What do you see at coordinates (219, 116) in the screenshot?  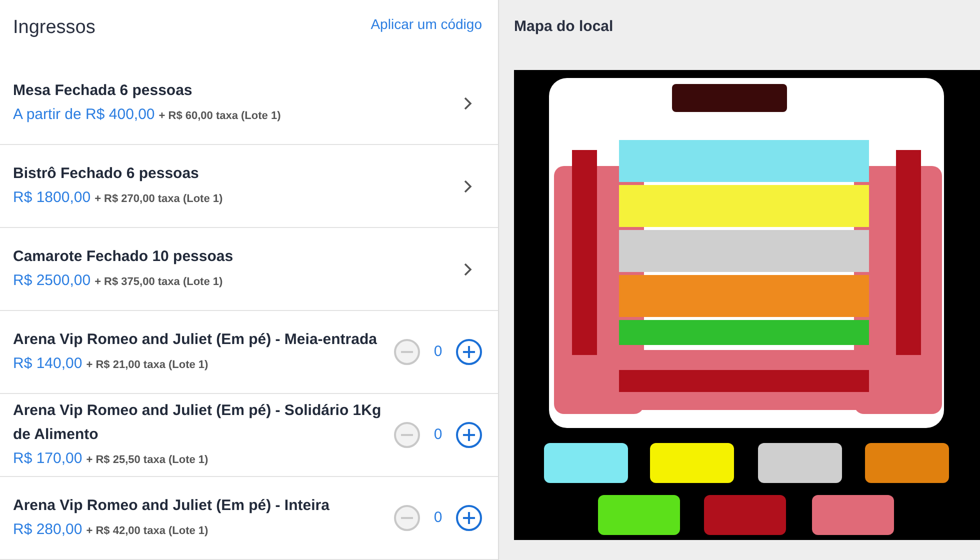 I see `ticket-fee: + R$ 60,00 taxa (Lote 1)` at bounding box center [219, 116].